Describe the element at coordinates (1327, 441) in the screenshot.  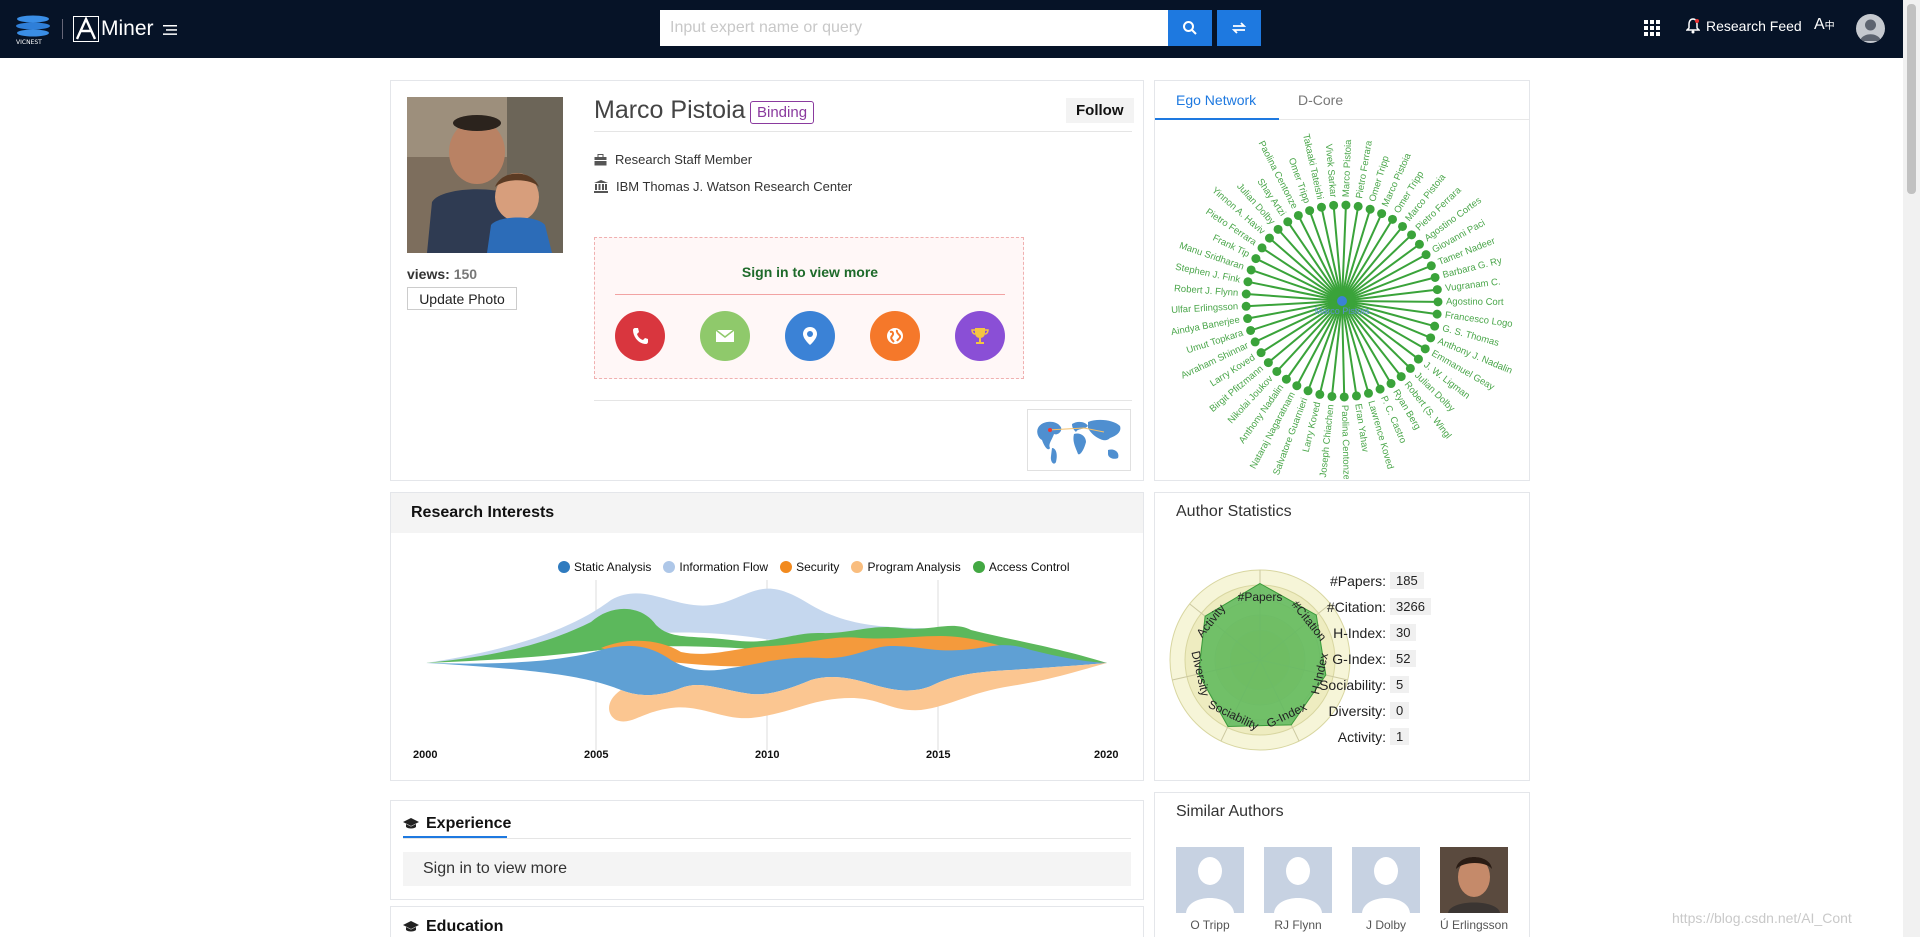
I see `ego-node-label: Joseph Chiachen` at that location.